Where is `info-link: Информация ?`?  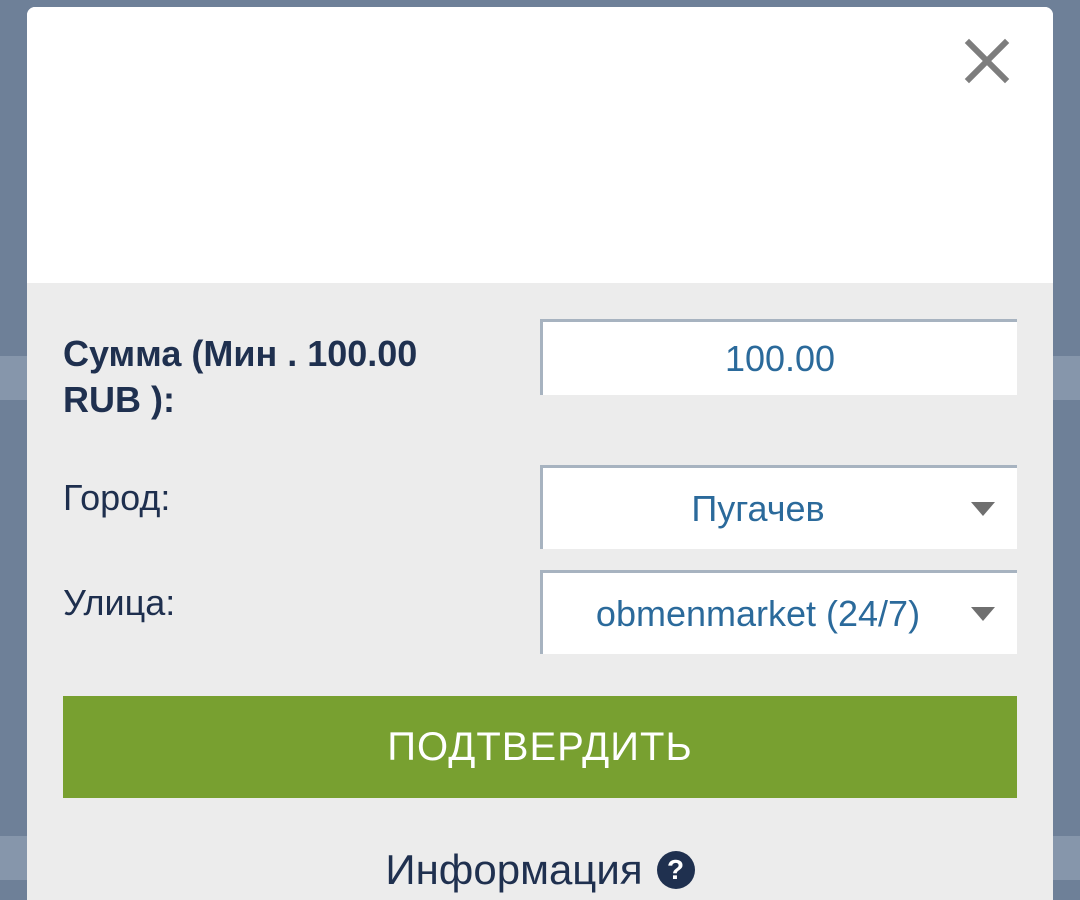 info-link: Информация ? is located at coordinates (540, 870).